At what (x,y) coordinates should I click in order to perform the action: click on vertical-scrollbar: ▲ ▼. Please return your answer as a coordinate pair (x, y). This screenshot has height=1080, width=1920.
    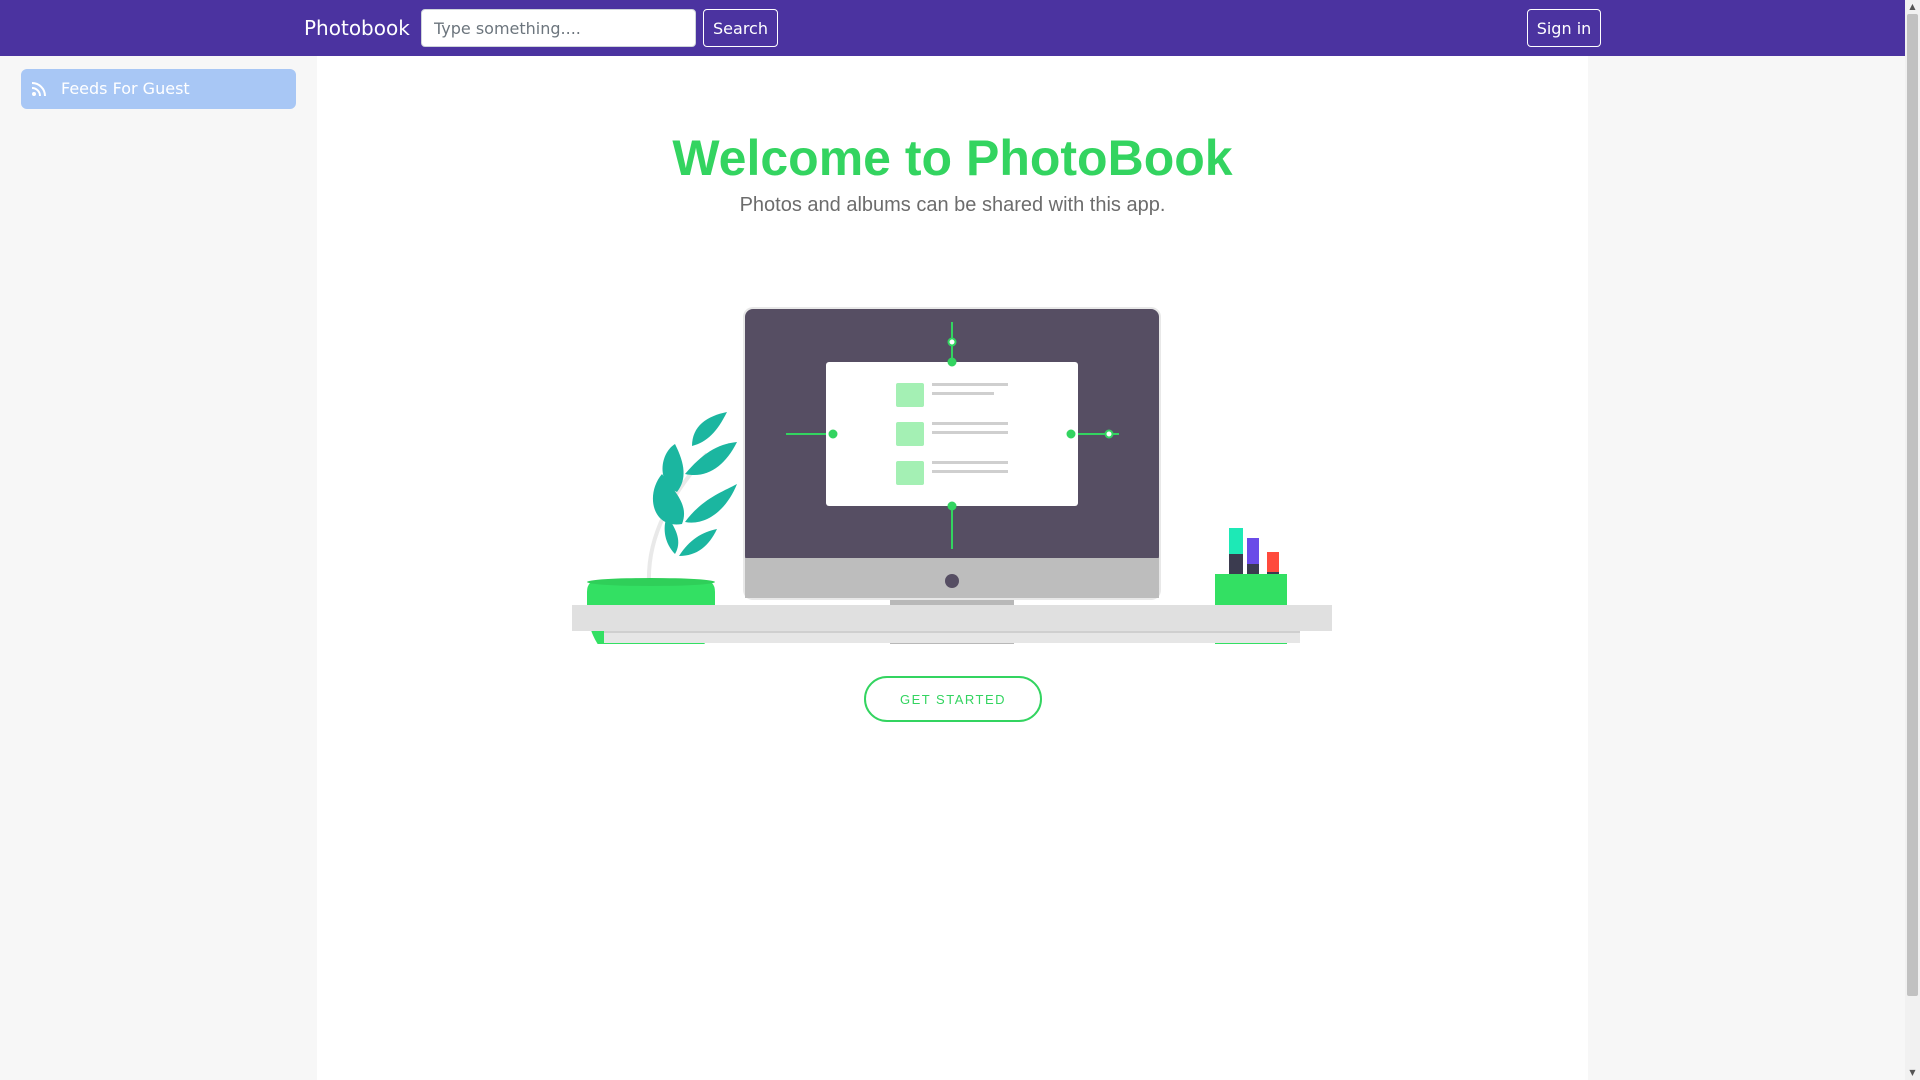
    Looking at the image, I should click on (1912, 540).